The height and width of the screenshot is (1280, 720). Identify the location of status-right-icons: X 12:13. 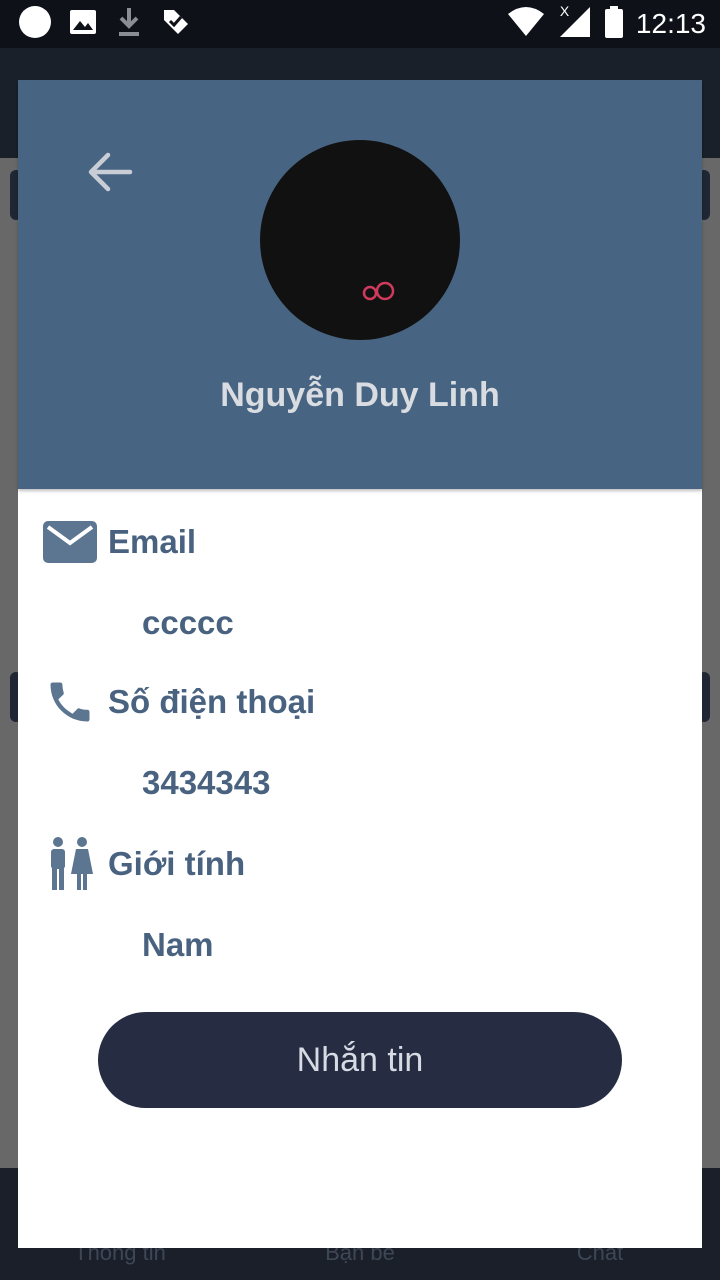
(606, 23).